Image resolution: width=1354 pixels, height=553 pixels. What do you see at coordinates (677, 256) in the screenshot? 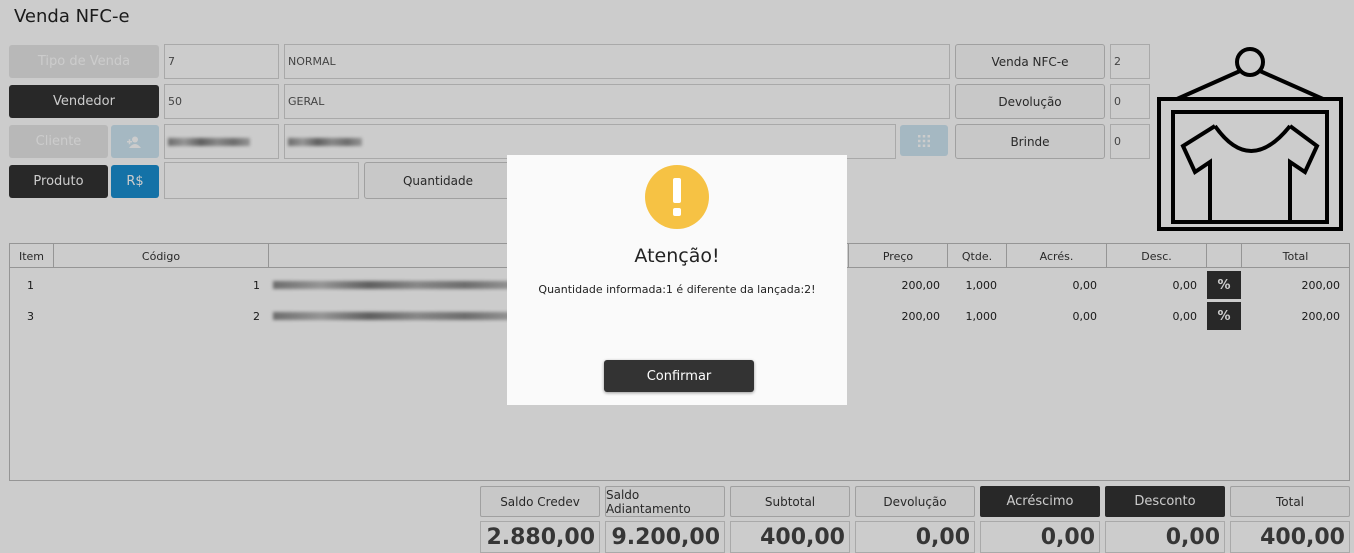
I see `dialog-title: Atenção!` at bounding box center [677, 256].